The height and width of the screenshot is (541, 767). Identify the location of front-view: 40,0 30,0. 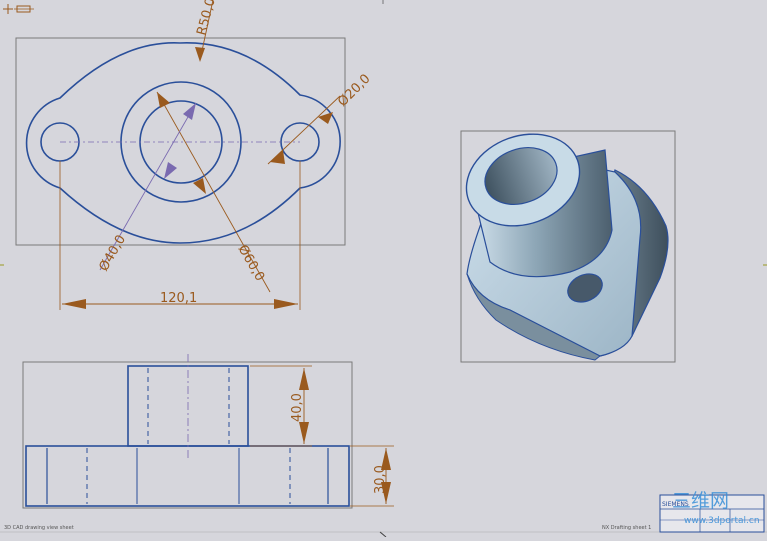
(208, 431).